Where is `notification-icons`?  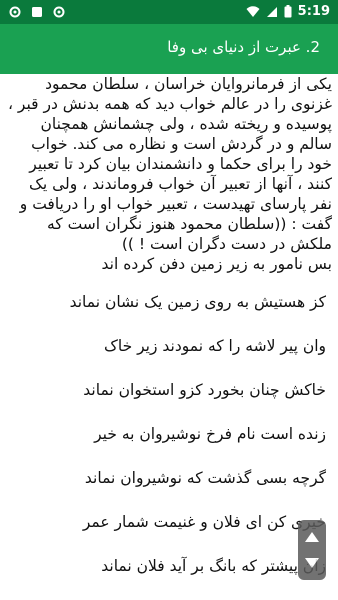
notification-icons is located at coordinates (37, 12).